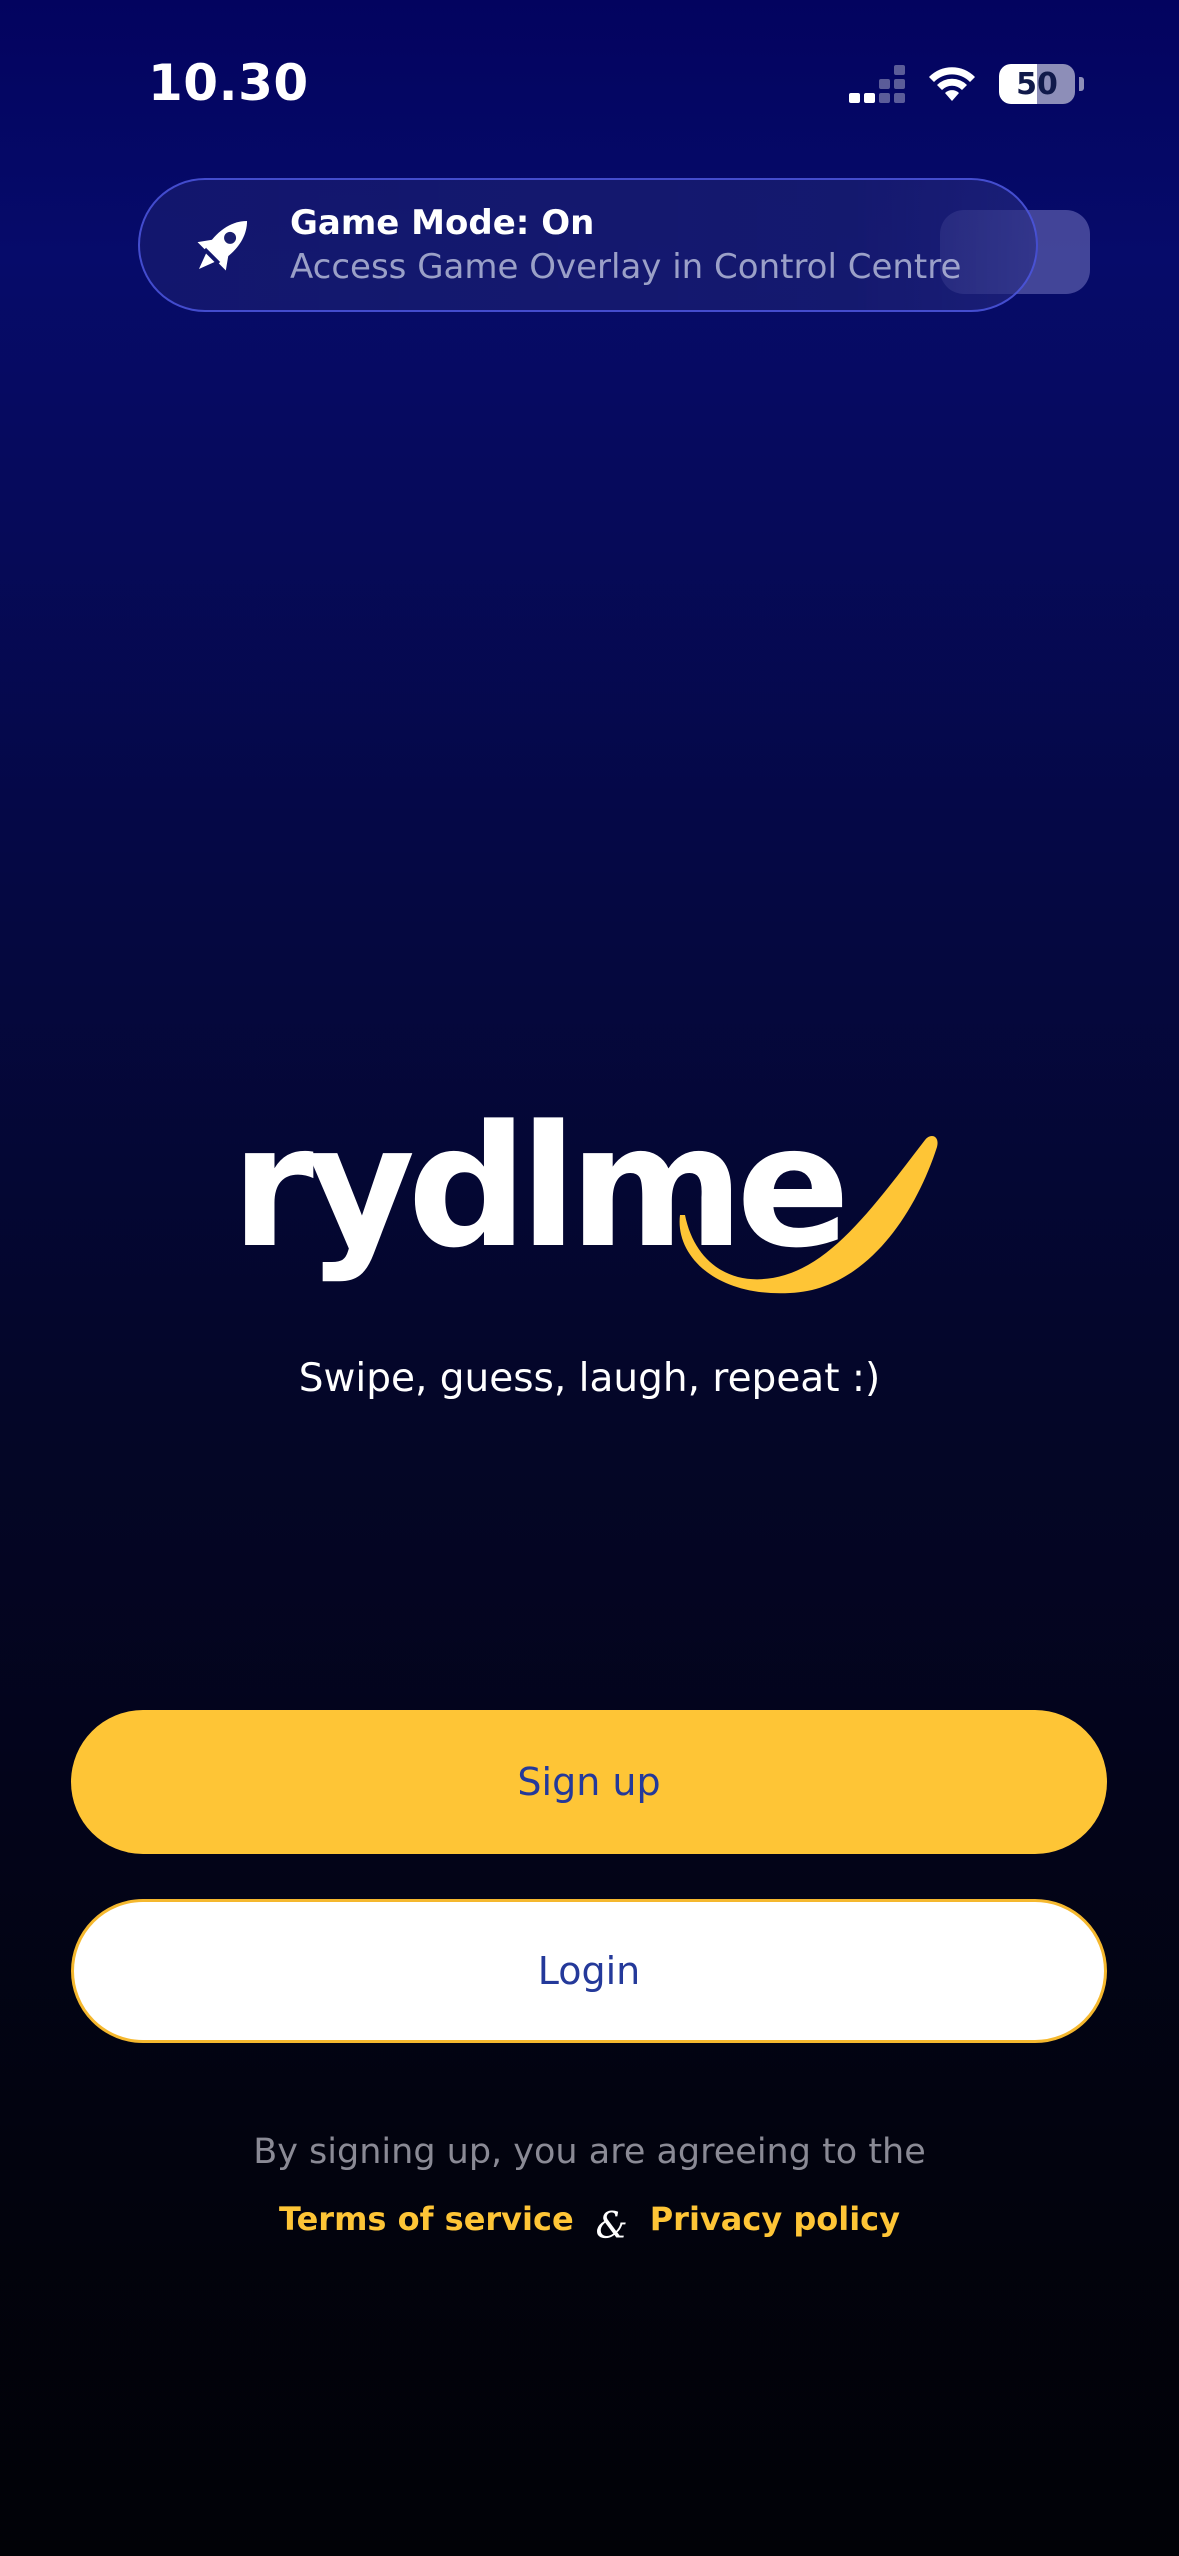 Image resolution: width=1179 pixels, height=2556 pixels. Describe the element at coordinates (1081, 84) in the screenshot. I see `battery-cap` at that location.